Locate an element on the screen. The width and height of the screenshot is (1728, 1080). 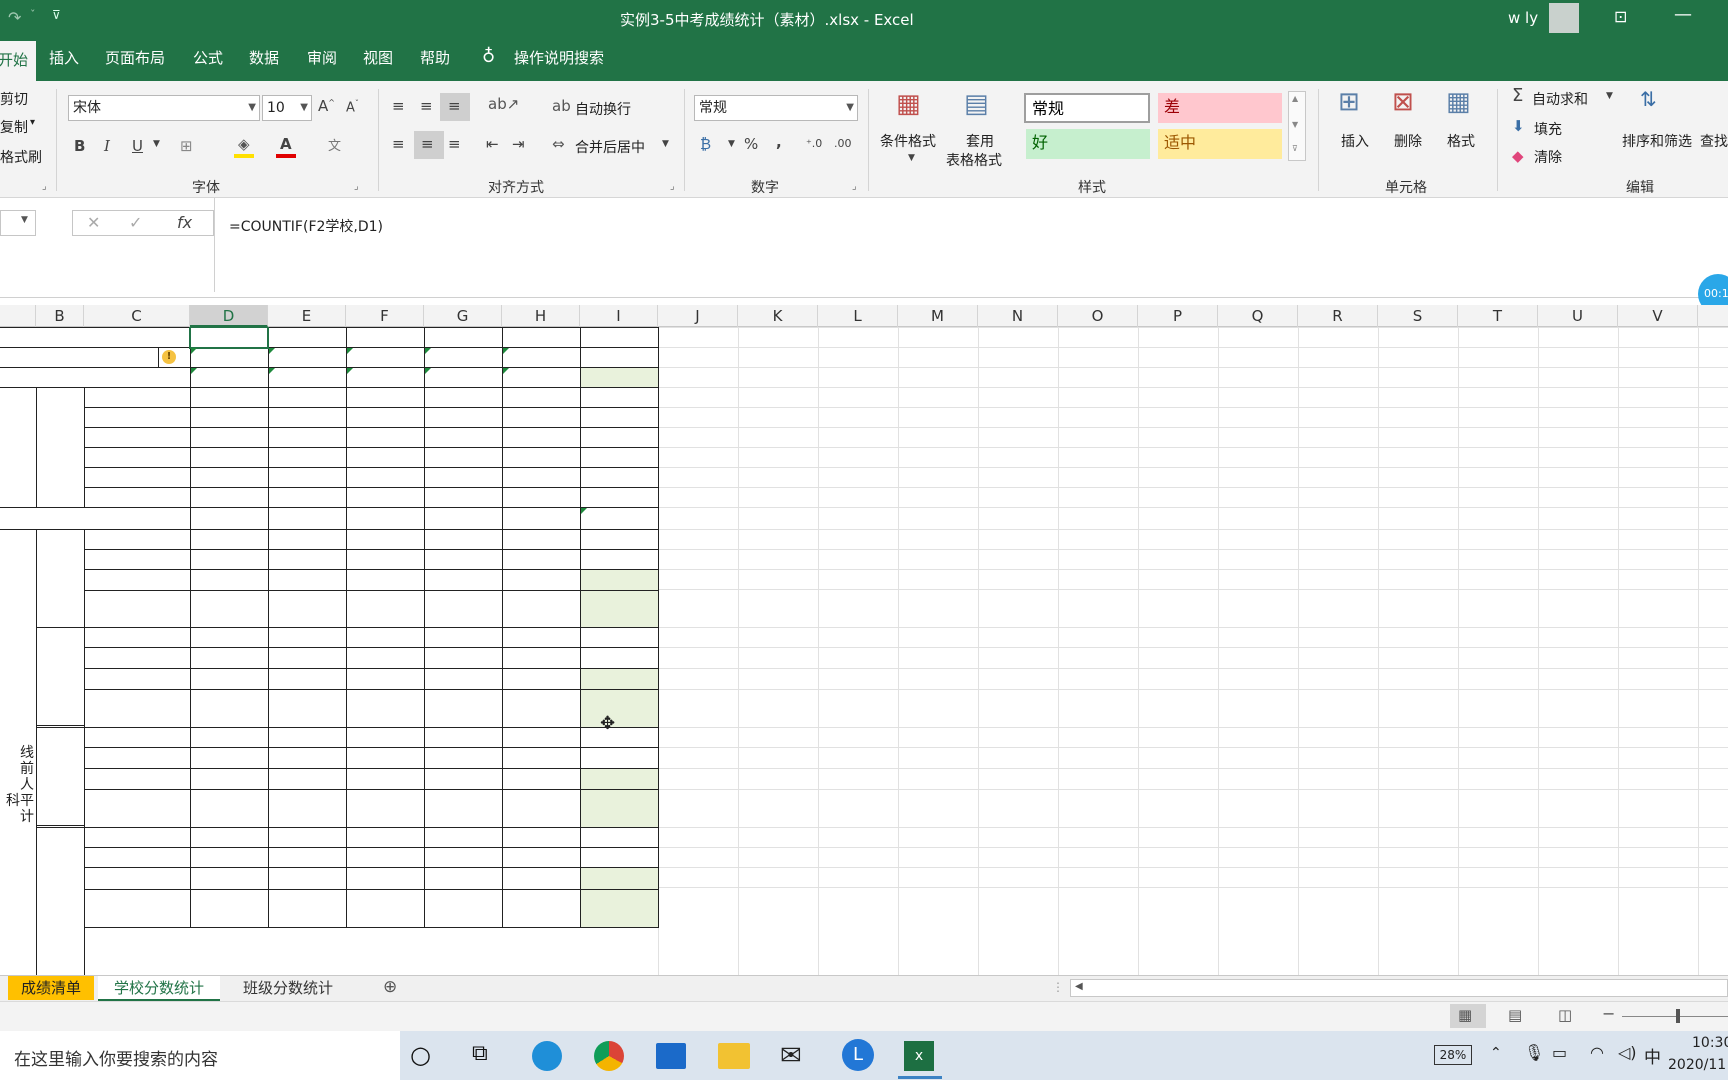
power-icon: ▭ is located at coordinates (1559, 1052).